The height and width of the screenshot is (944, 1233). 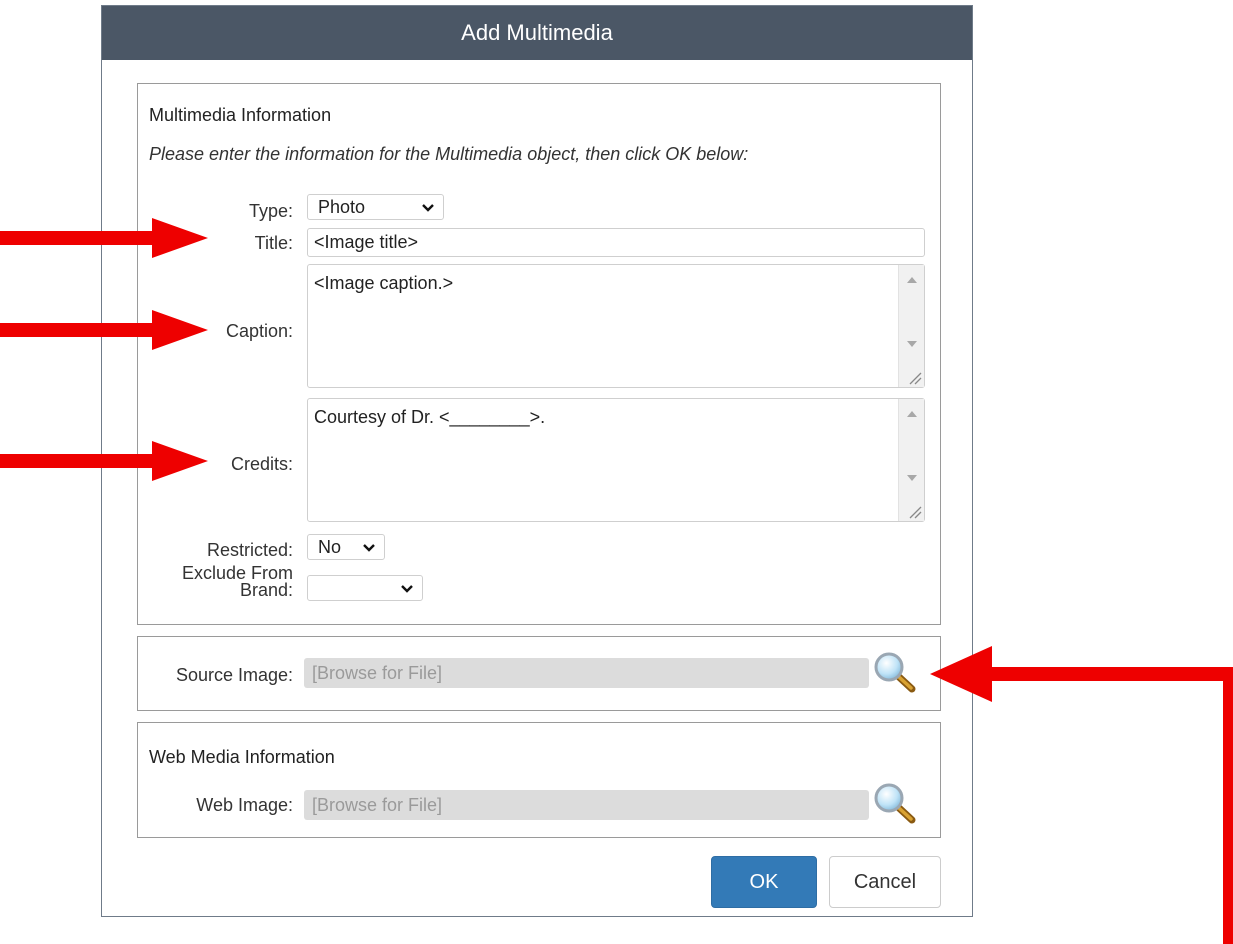 I want to click on restricted-select-value: No, so click(x=330, y=546).